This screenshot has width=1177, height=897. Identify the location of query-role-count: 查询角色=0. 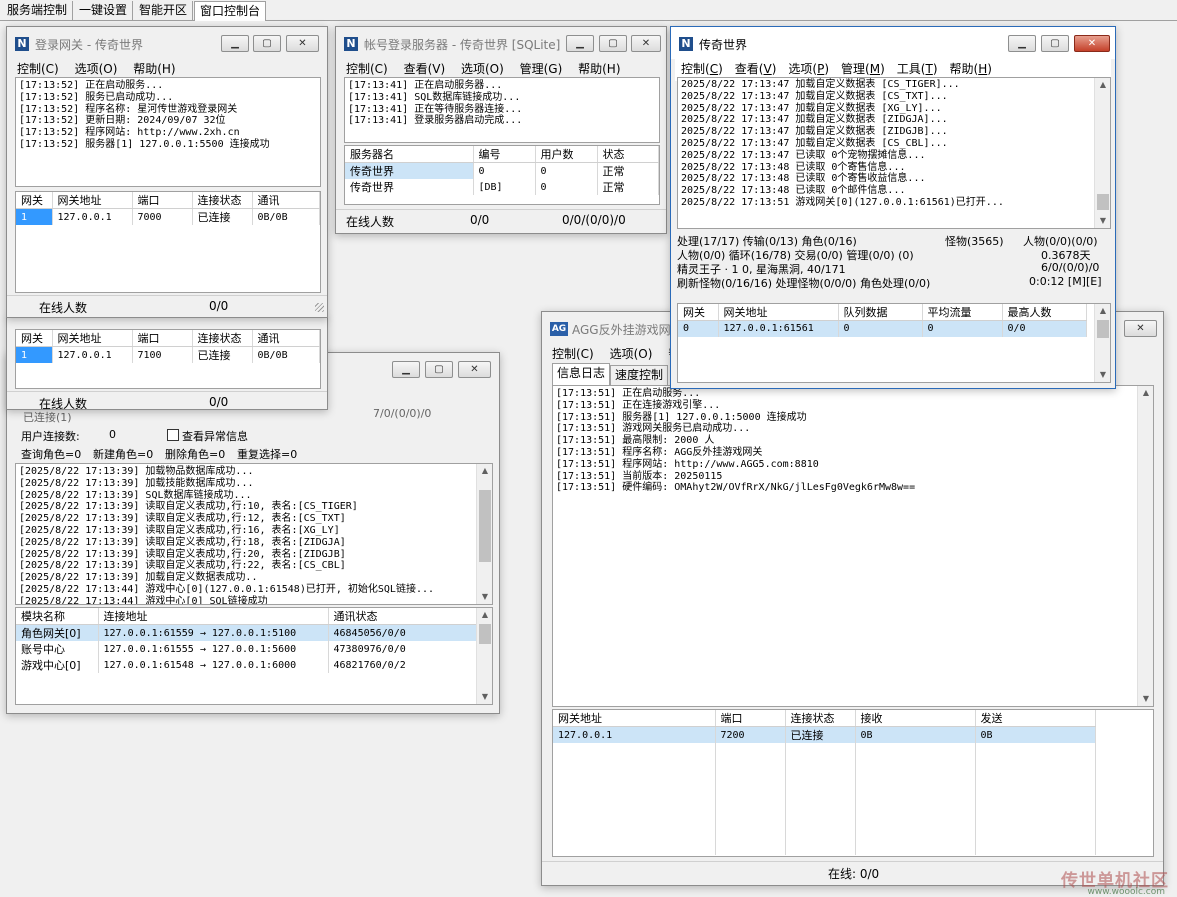
(51, 454).